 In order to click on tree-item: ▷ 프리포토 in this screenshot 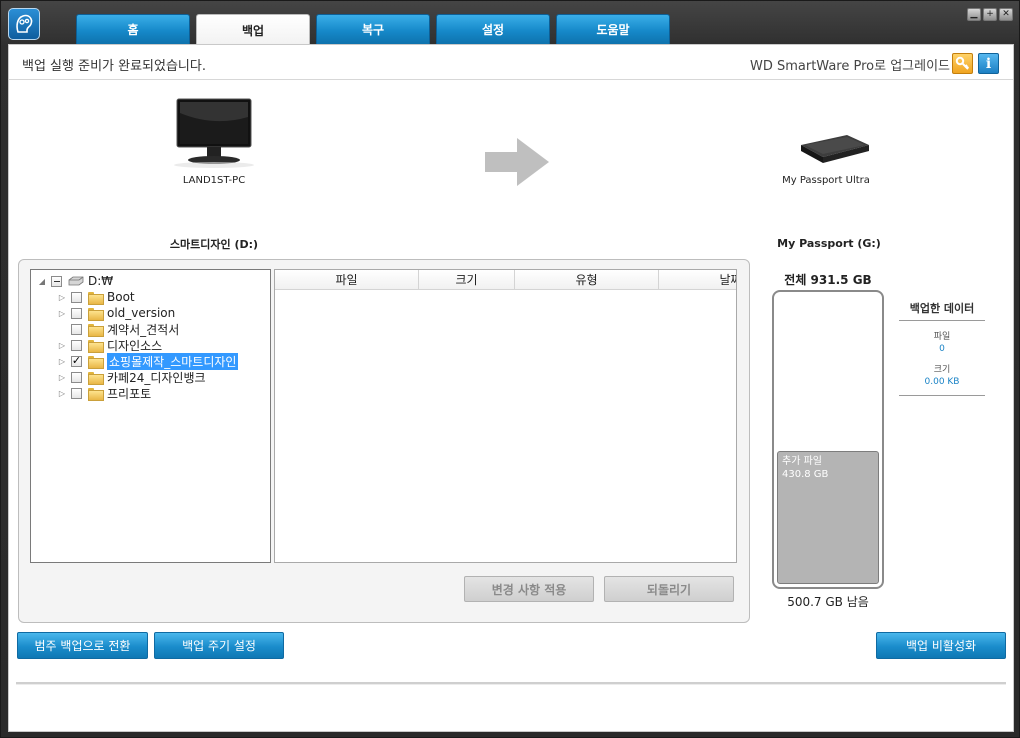, I will do `click(104, 393)`.